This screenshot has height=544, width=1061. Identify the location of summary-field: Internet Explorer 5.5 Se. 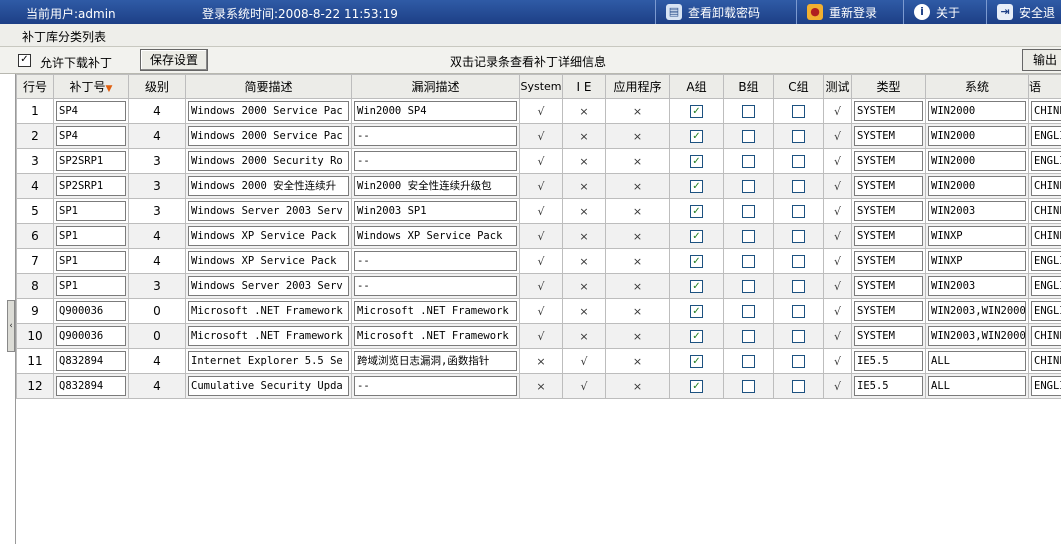
(268, 361).